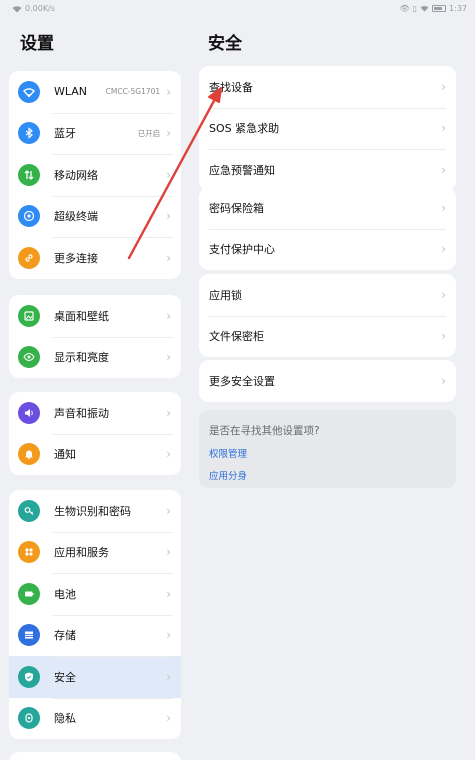 The image size is (475, 760). What do you see at coordinates (76, 217) in the screenshot?
I see `settings-item-label: 超级终端` at bounding box center [76, 217].